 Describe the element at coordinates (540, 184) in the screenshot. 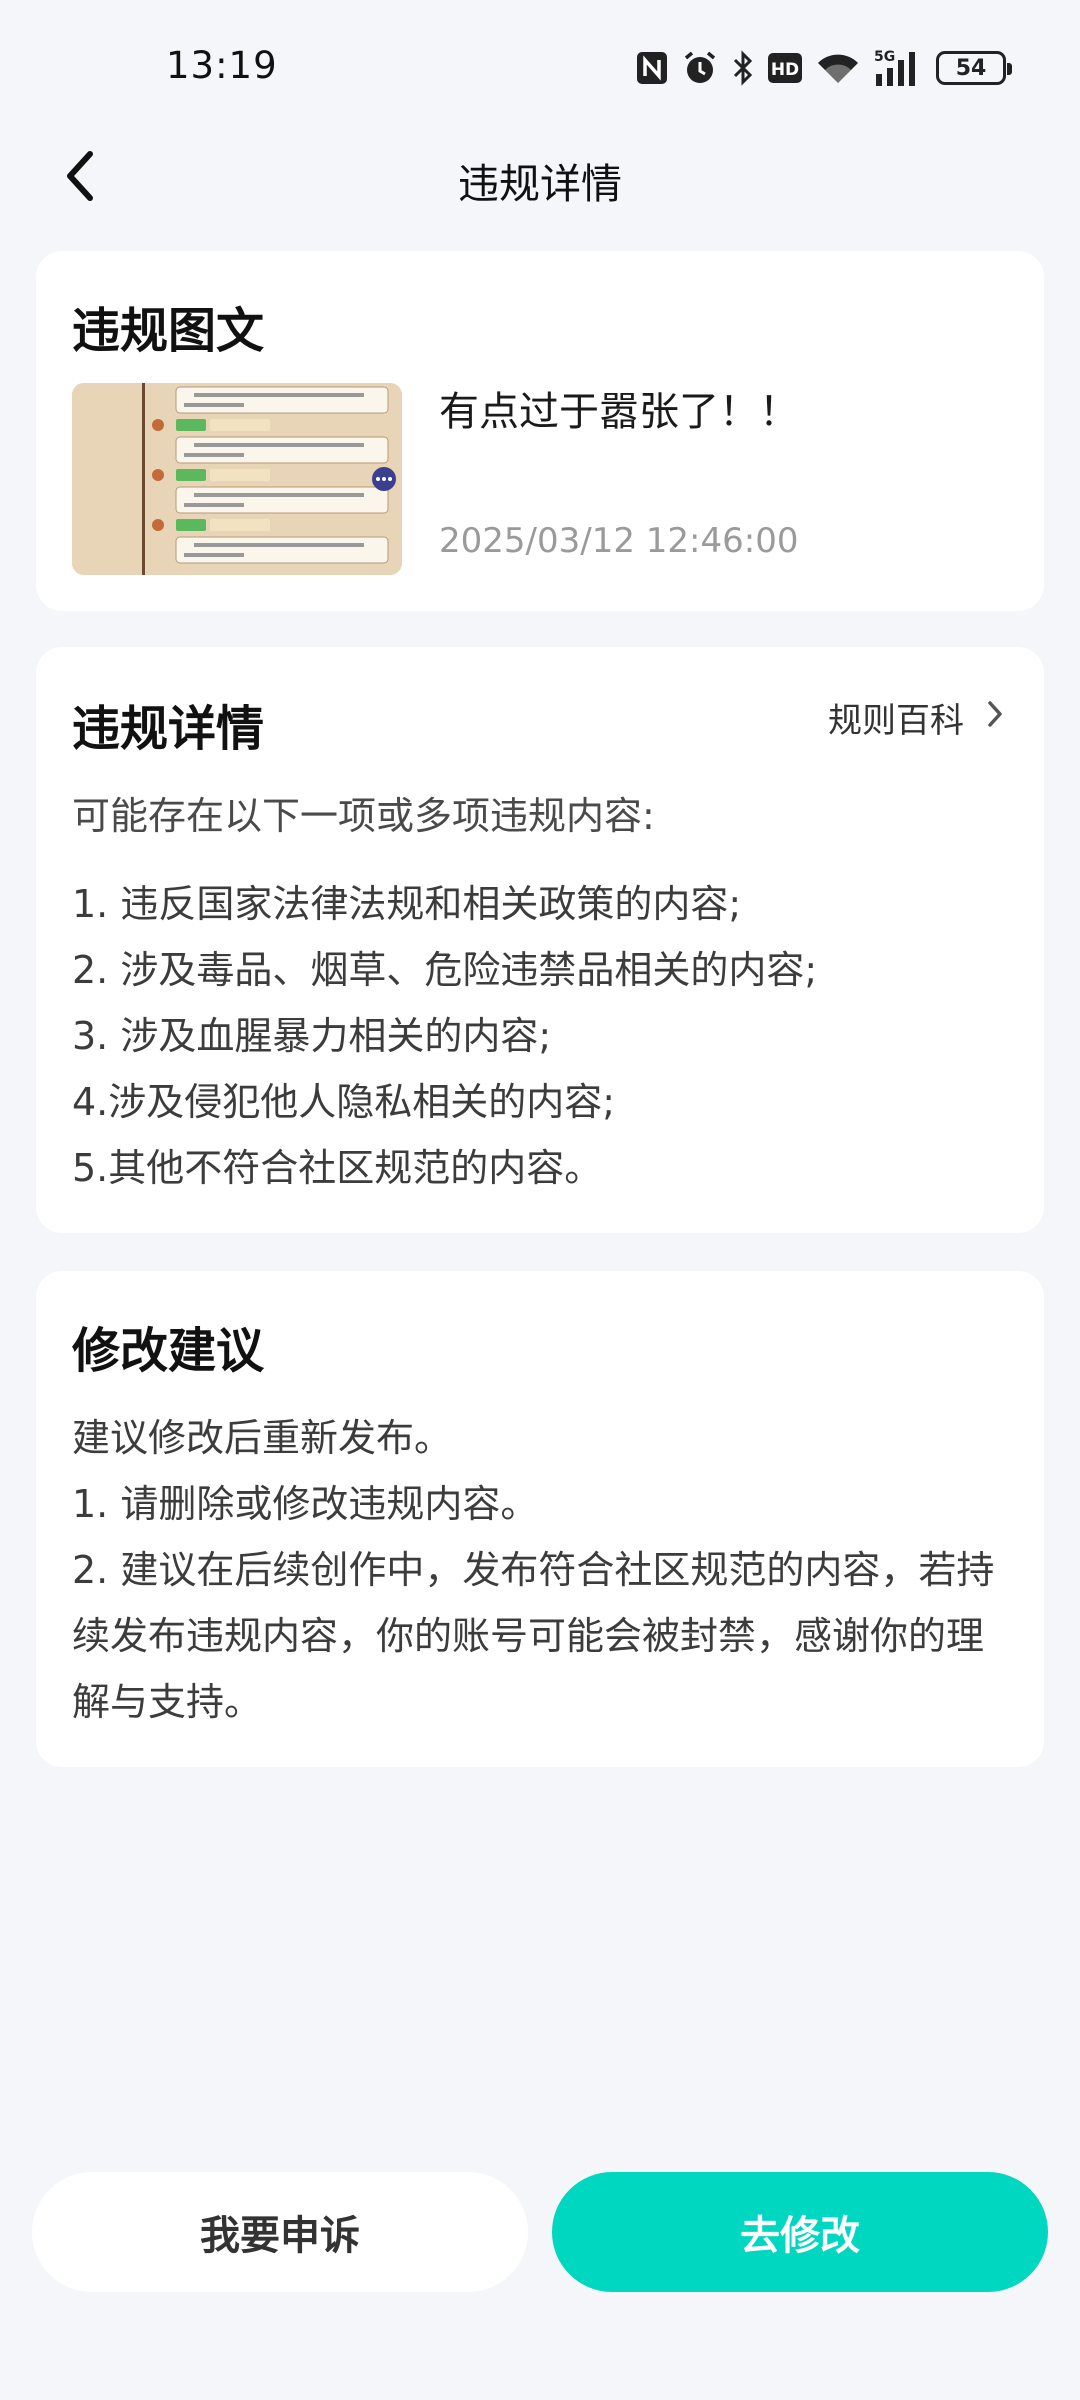

I see `page-title: 违规详情` at that location.